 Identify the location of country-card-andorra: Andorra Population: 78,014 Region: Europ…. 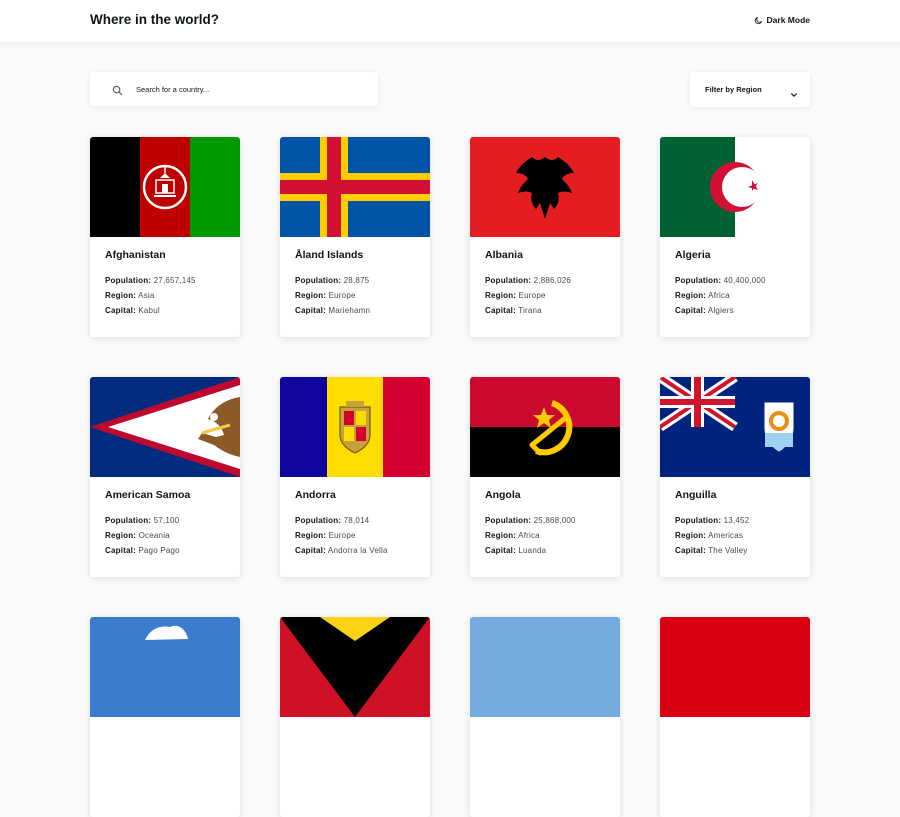
(355, 477).